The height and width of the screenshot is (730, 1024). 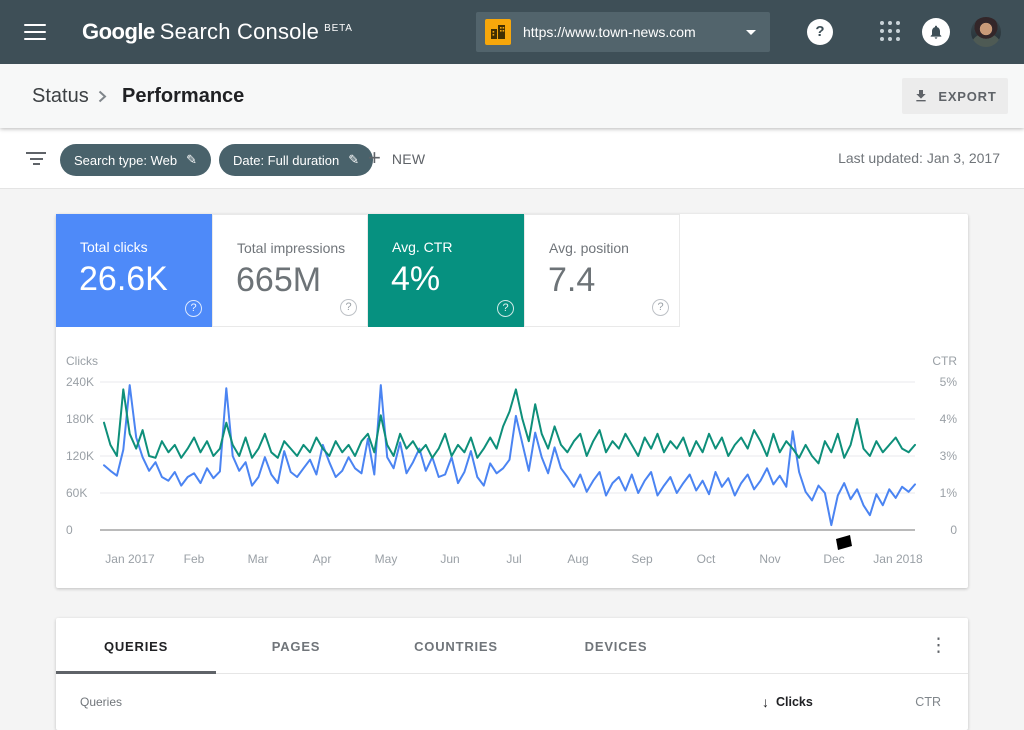 What do you see at coordinates (136, 646) in the screenshot?
I see `tab-queries: QUERIES` at bounding box center [136, 646].